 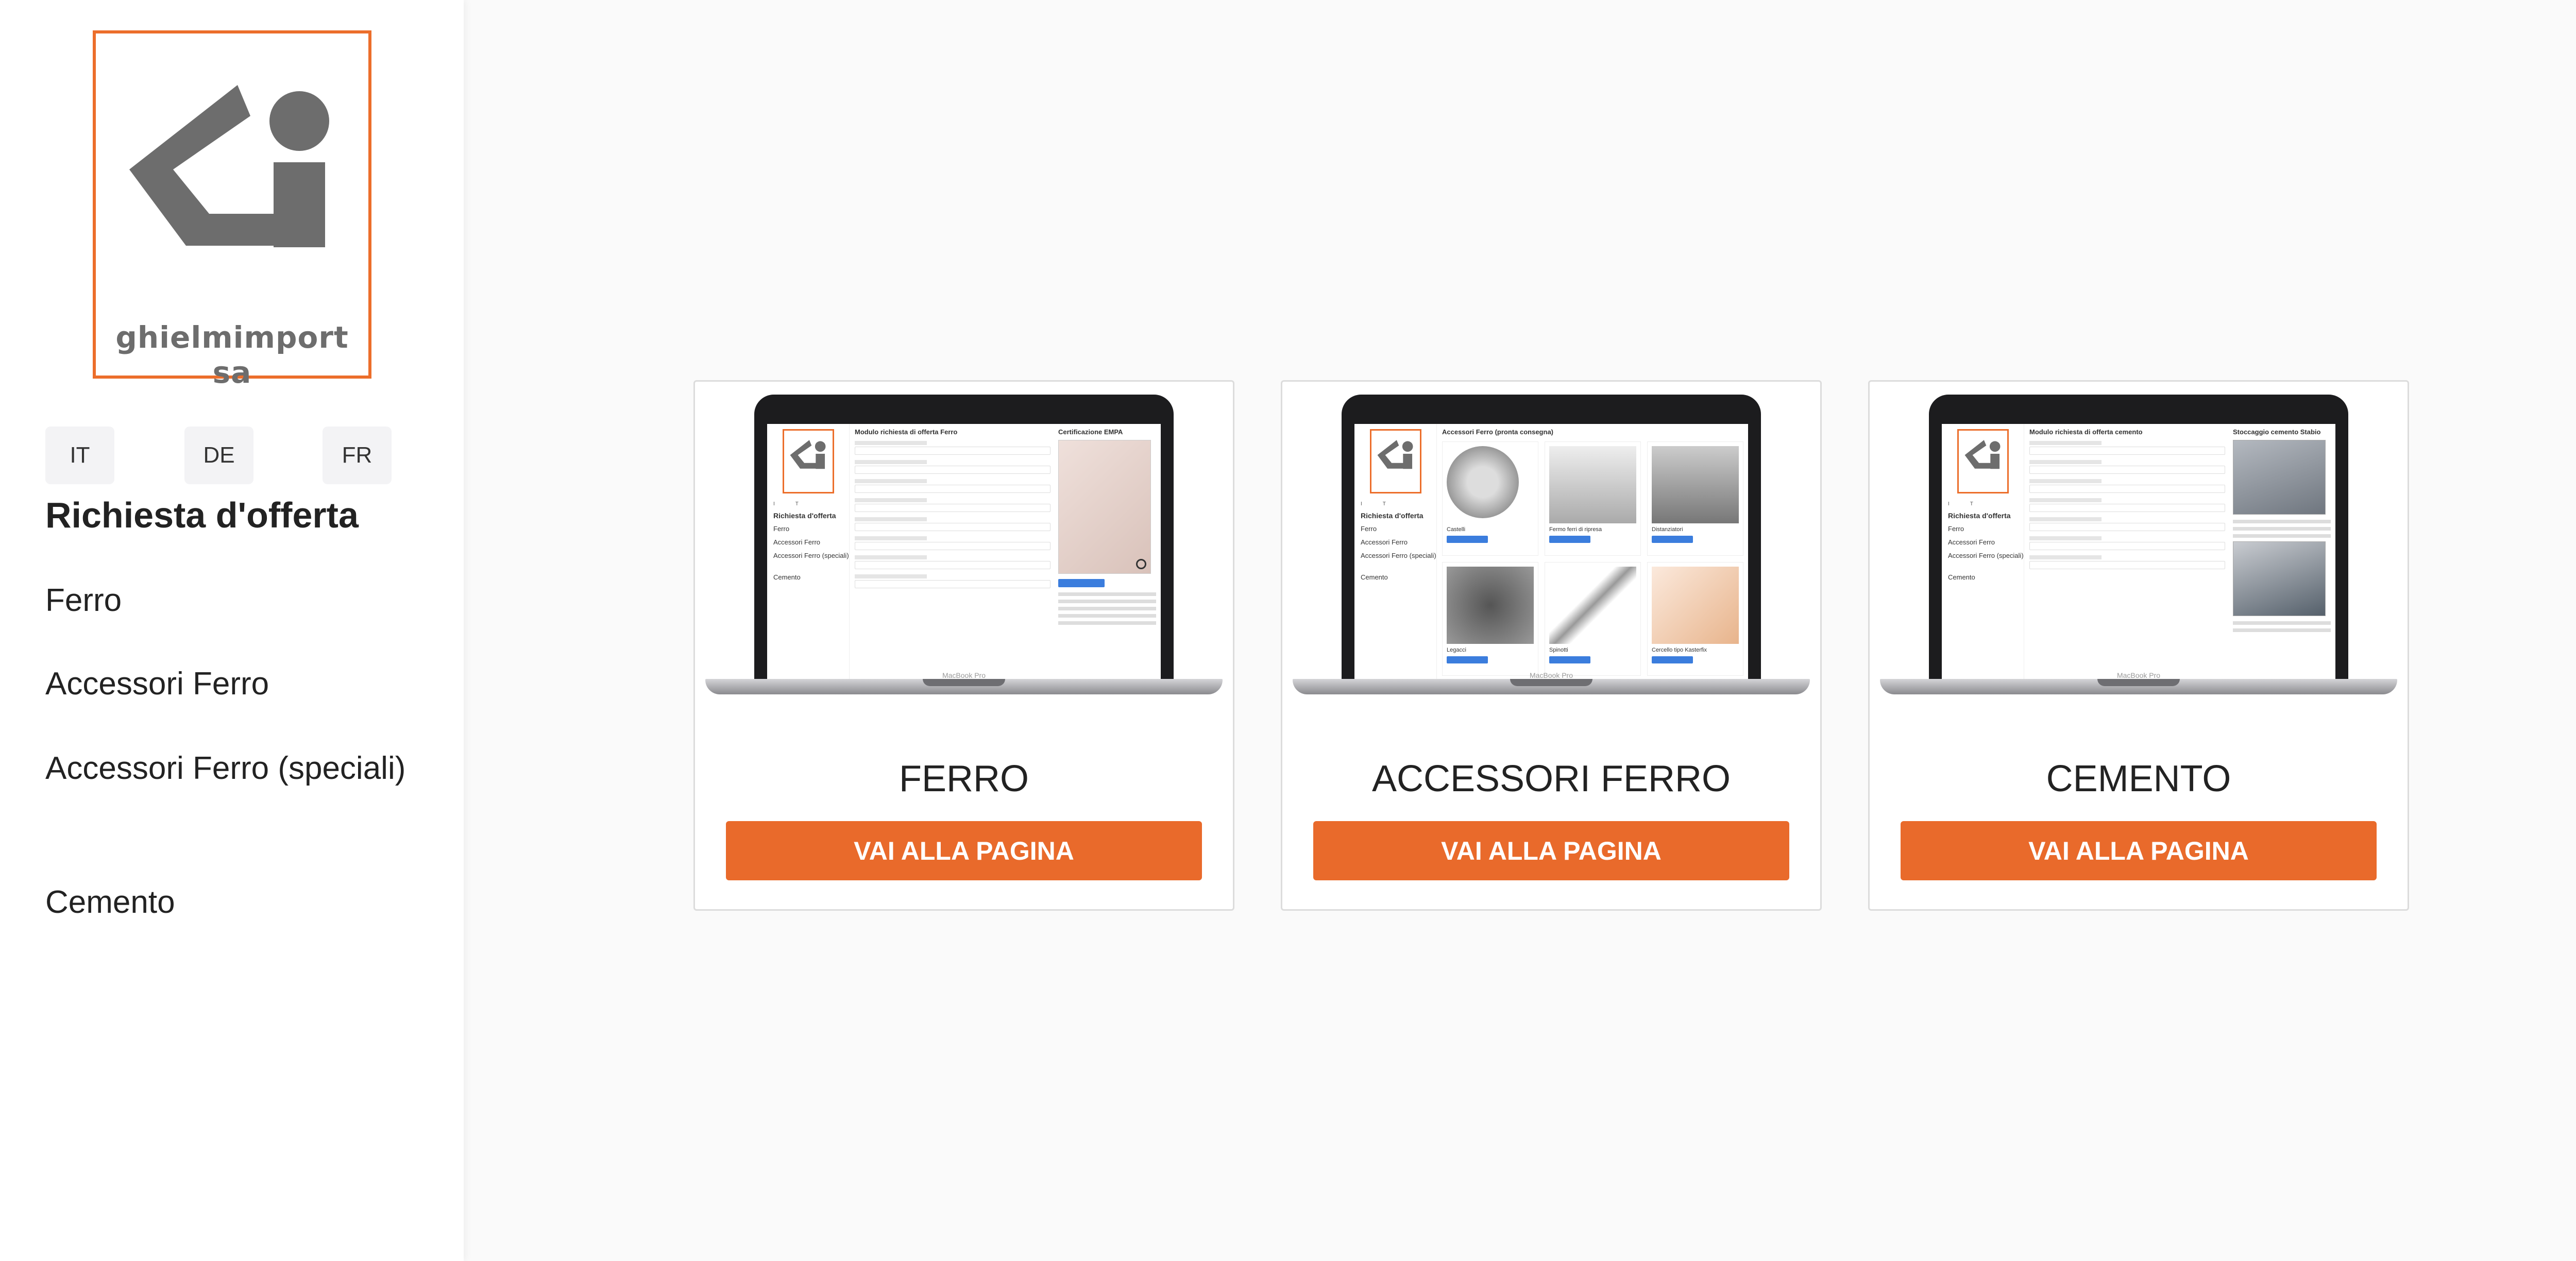 What do you see at coordinates (232, 210) in the screenshot?
I see `company-logo: ghielmimport sa` at bounding box center [232, 210].